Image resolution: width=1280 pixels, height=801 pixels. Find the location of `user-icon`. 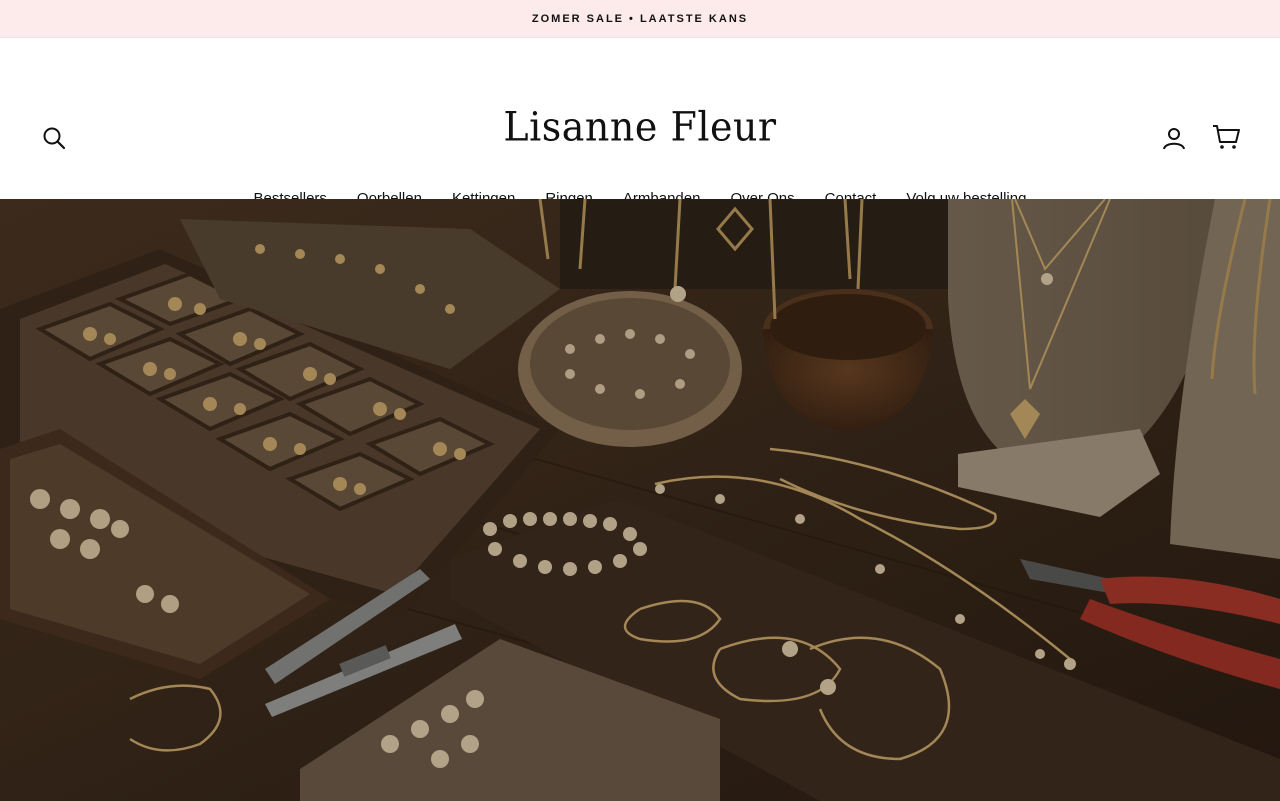

user-icon is located at coordinates (1174, 139).